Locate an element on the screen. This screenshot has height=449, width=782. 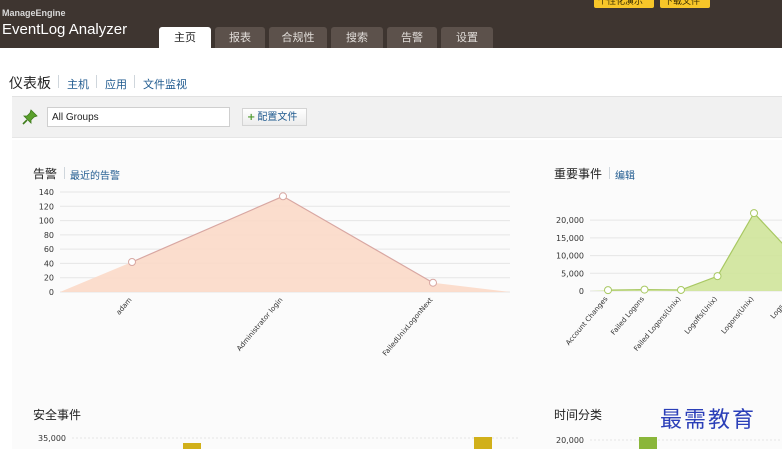
tab-alerts: 告警 is located at coordinates (412, 37).